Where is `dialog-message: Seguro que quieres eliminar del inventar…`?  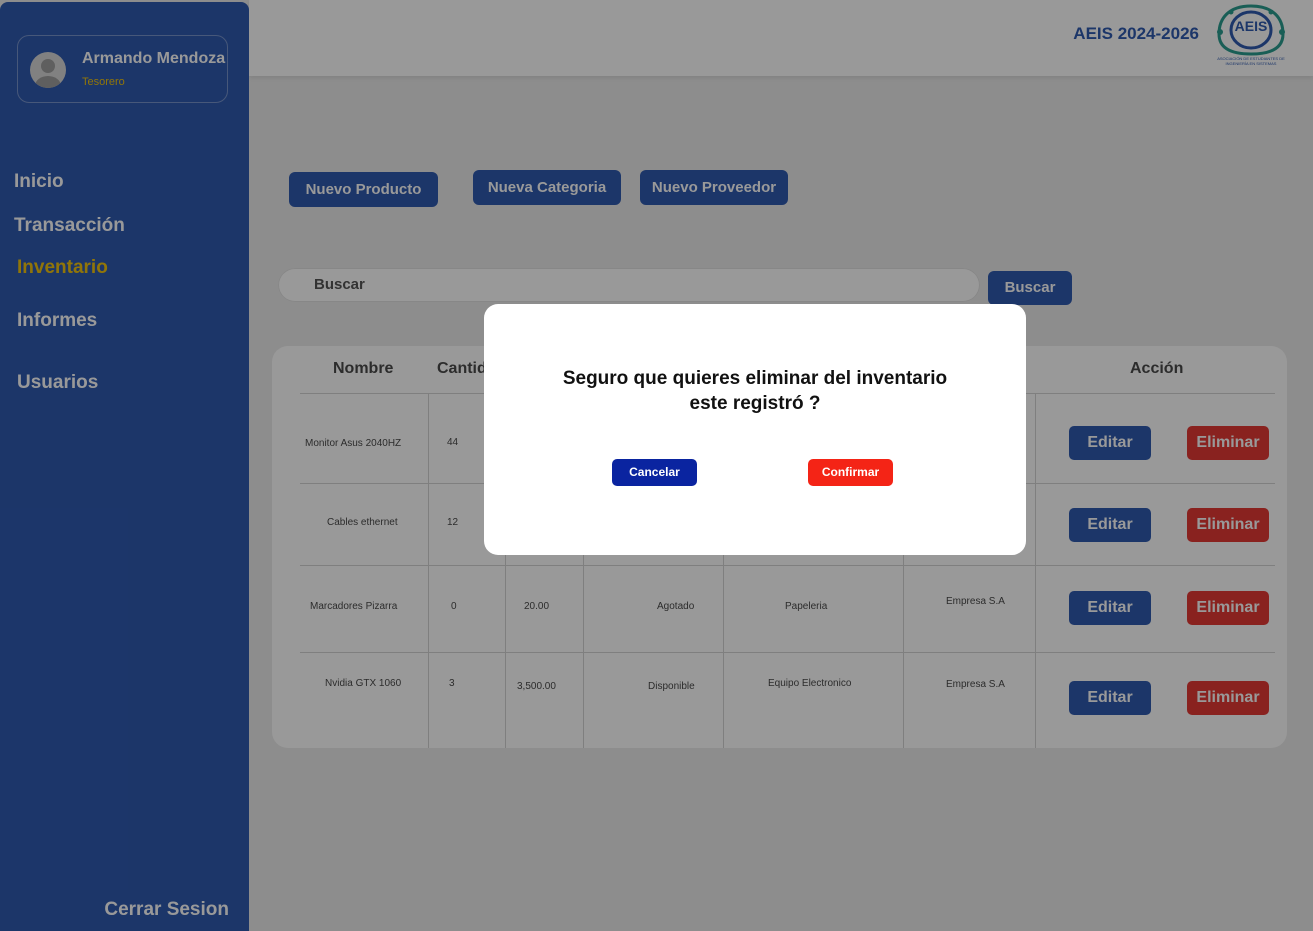 dialog-message: Seguro que quieres eliminar del inventar… is located at coordinates (755, 391).